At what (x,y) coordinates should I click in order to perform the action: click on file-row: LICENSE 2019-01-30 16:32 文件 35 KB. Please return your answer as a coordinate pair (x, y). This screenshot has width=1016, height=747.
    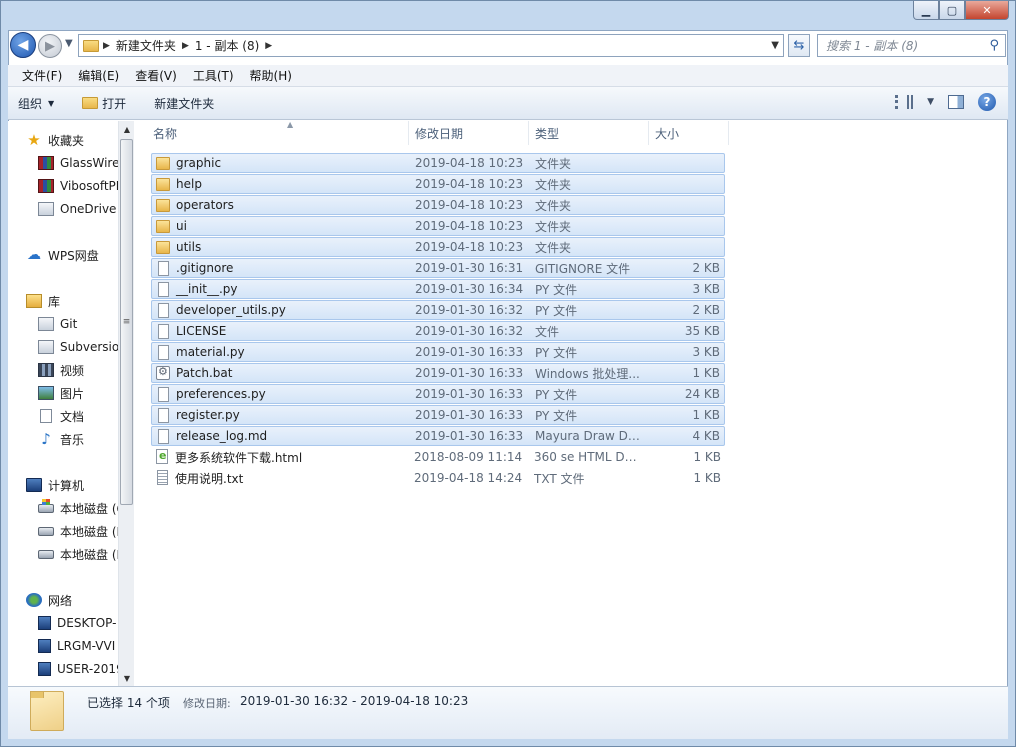
    Looking at the image, I should click on (438, 331).